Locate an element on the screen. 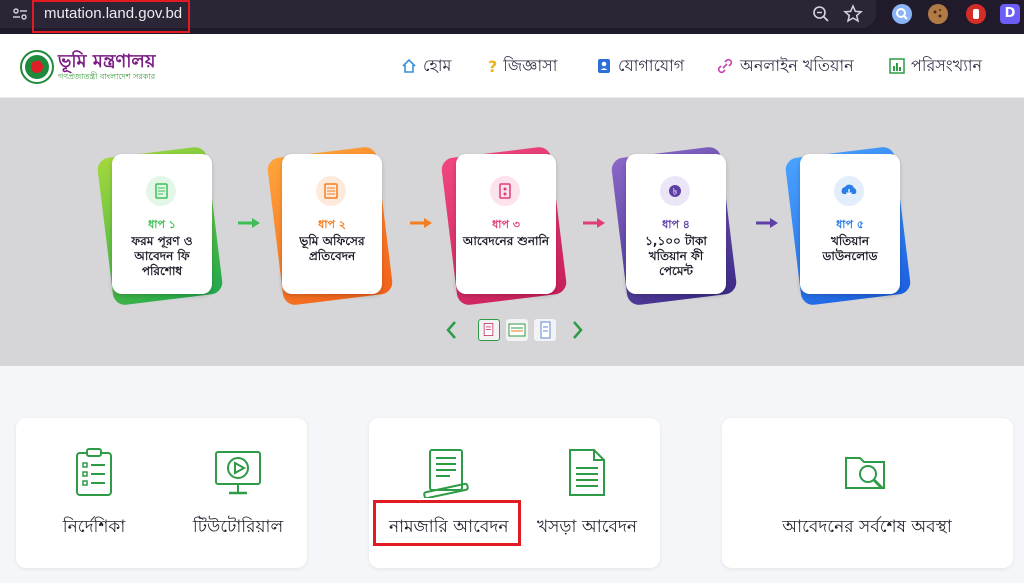 This screenshot has height=583, width=1024. guide-label: নির্দেশিকা is located at coordinates (94, 527).